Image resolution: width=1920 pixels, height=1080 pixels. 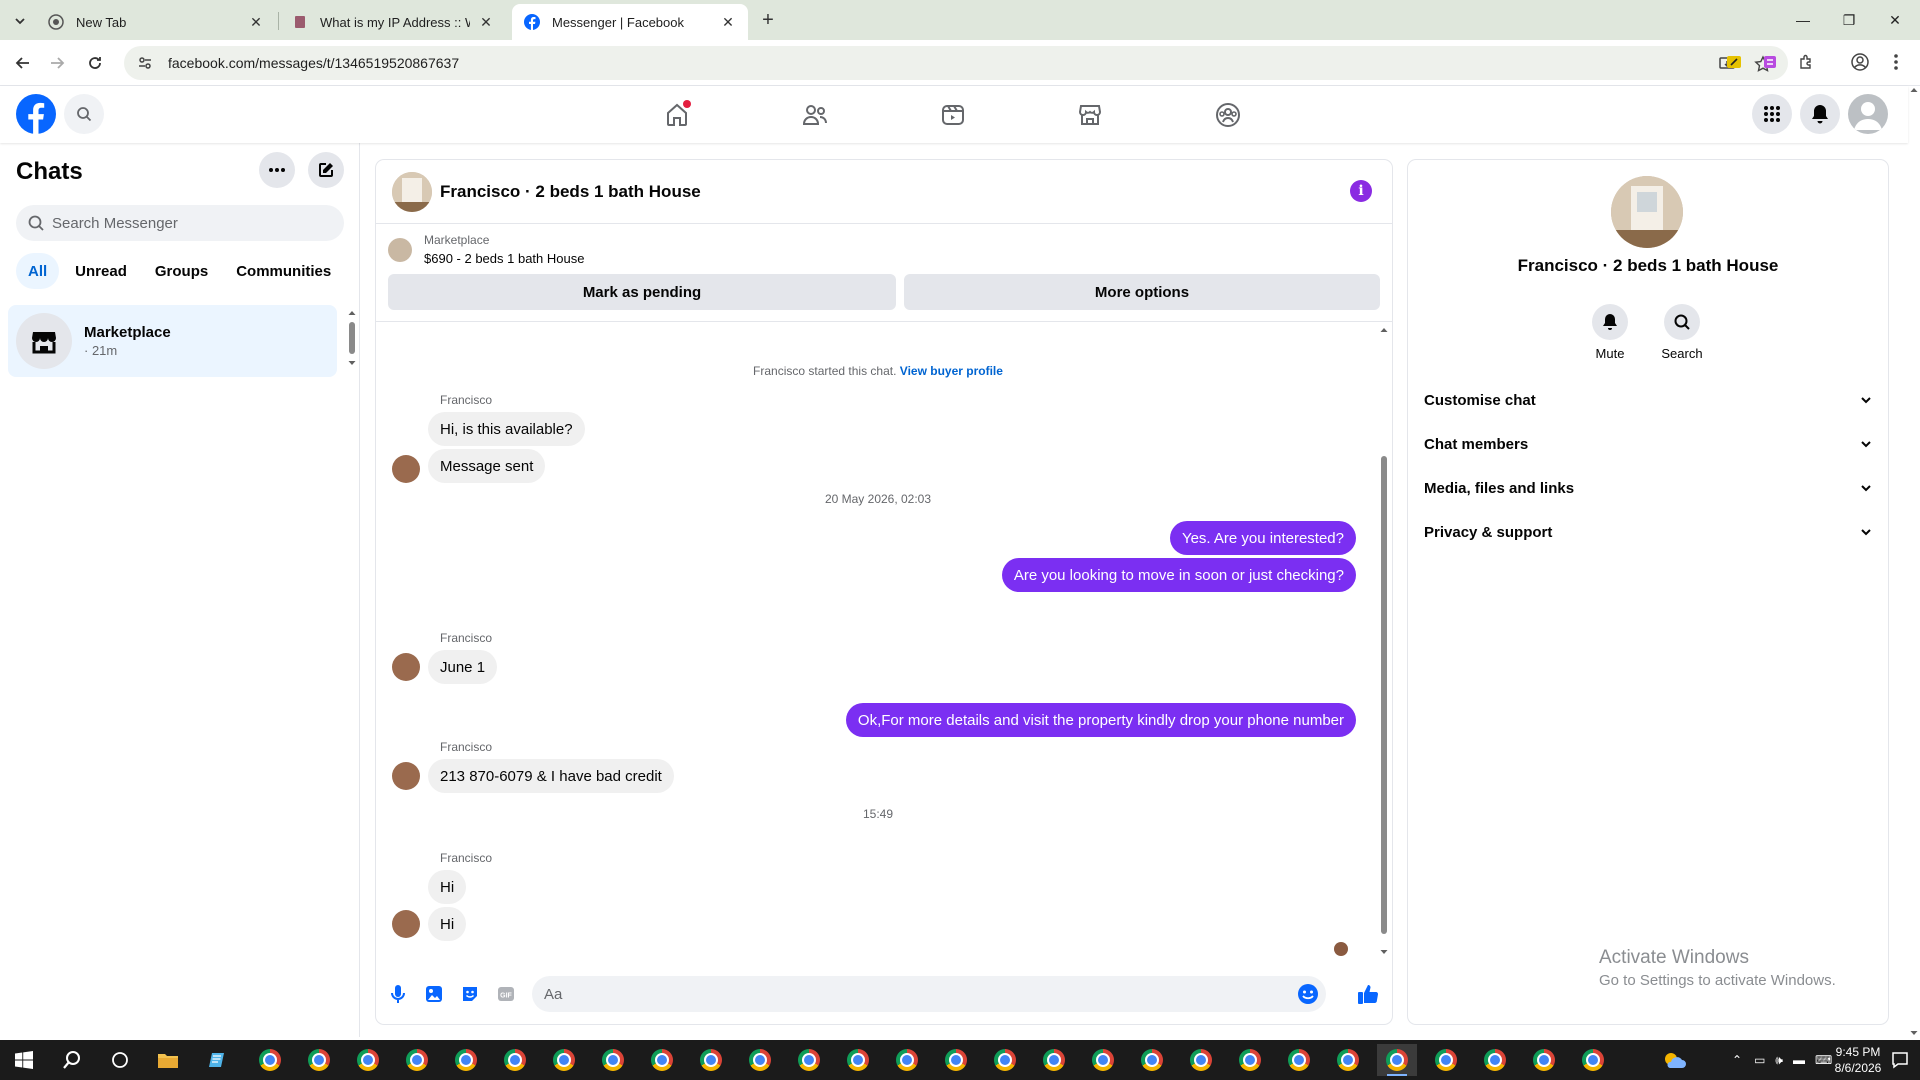 I want to click on thumbs-up-icon, so click(x=1368, y=994).